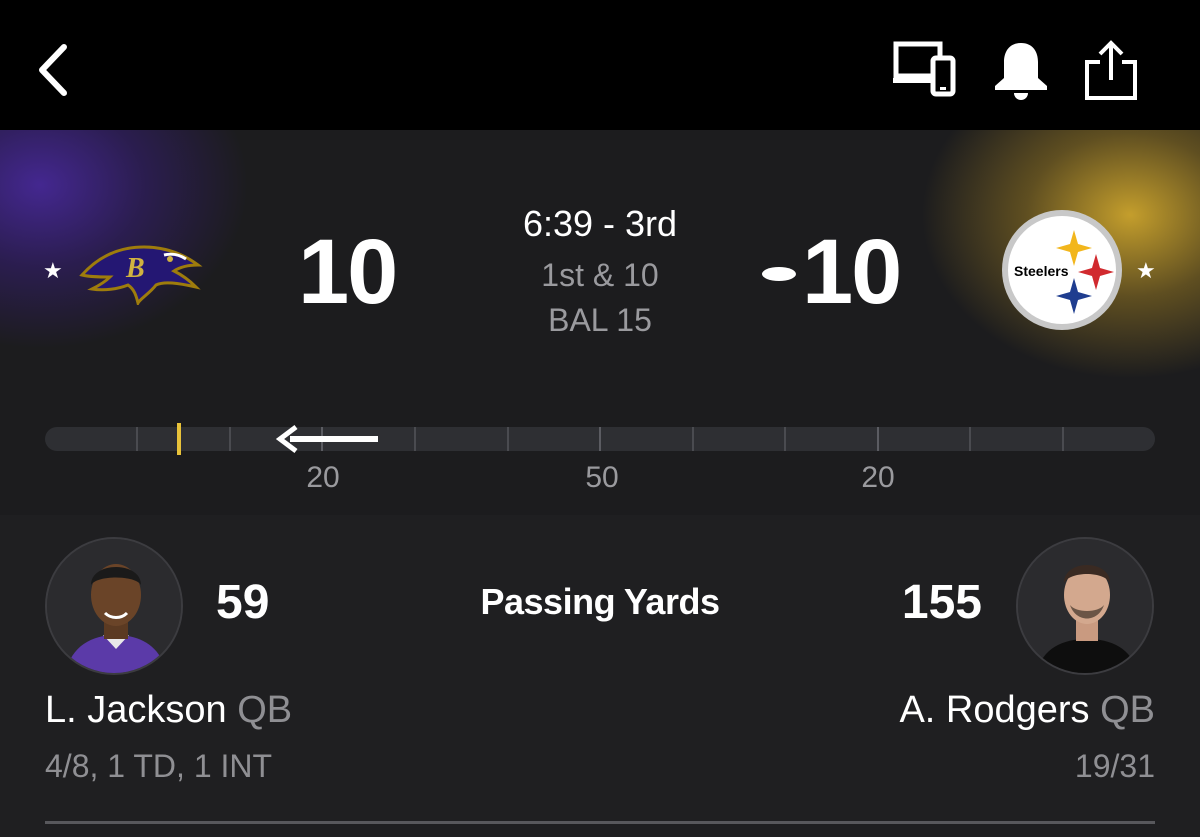 The height and width of the screenshot is (837, 1200). Describe the element at coordinates (600, 601) in the screenshot. I see `leader-stat-category: Passing Yards` at that location.